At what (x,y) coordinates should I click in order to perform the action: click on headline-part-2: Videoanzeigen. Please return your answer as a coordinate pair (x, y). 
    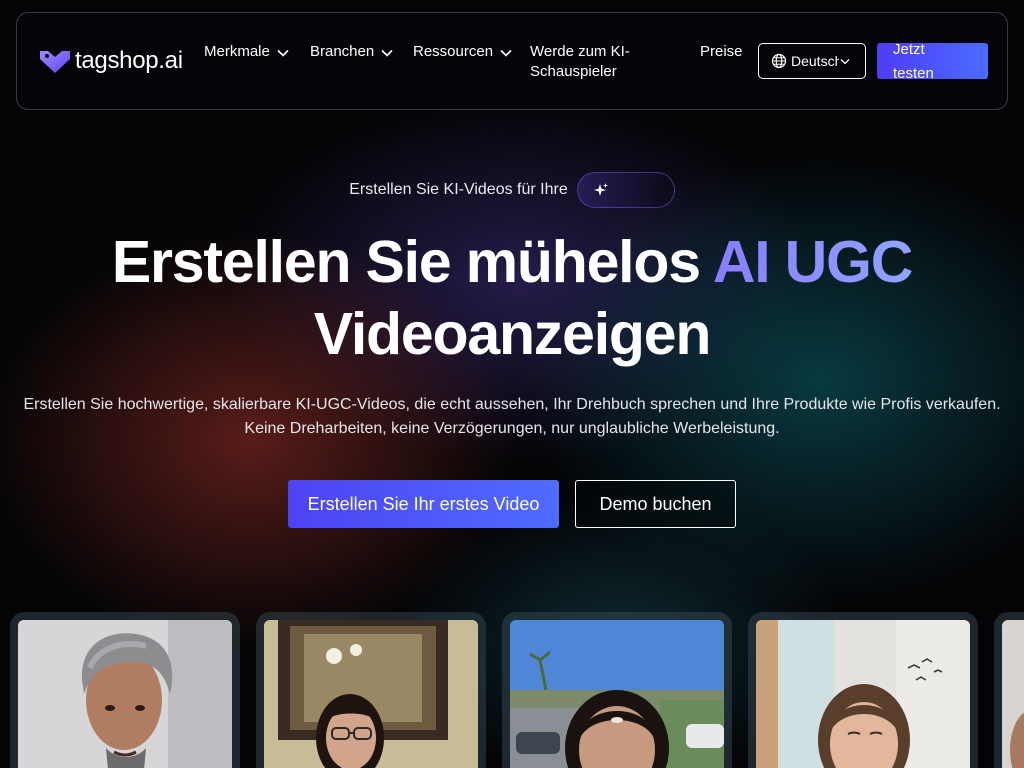
    Looking at the image, I should click on (512, 334).